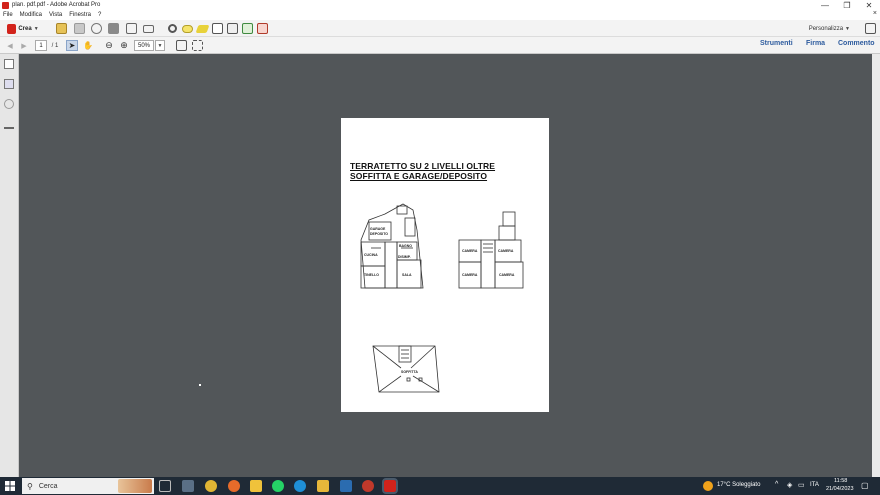 This screenshot has height=495, width=880. Describe the element at coordinates (9, 84) in the screenshot. I see `bookmark-icon` at that location.